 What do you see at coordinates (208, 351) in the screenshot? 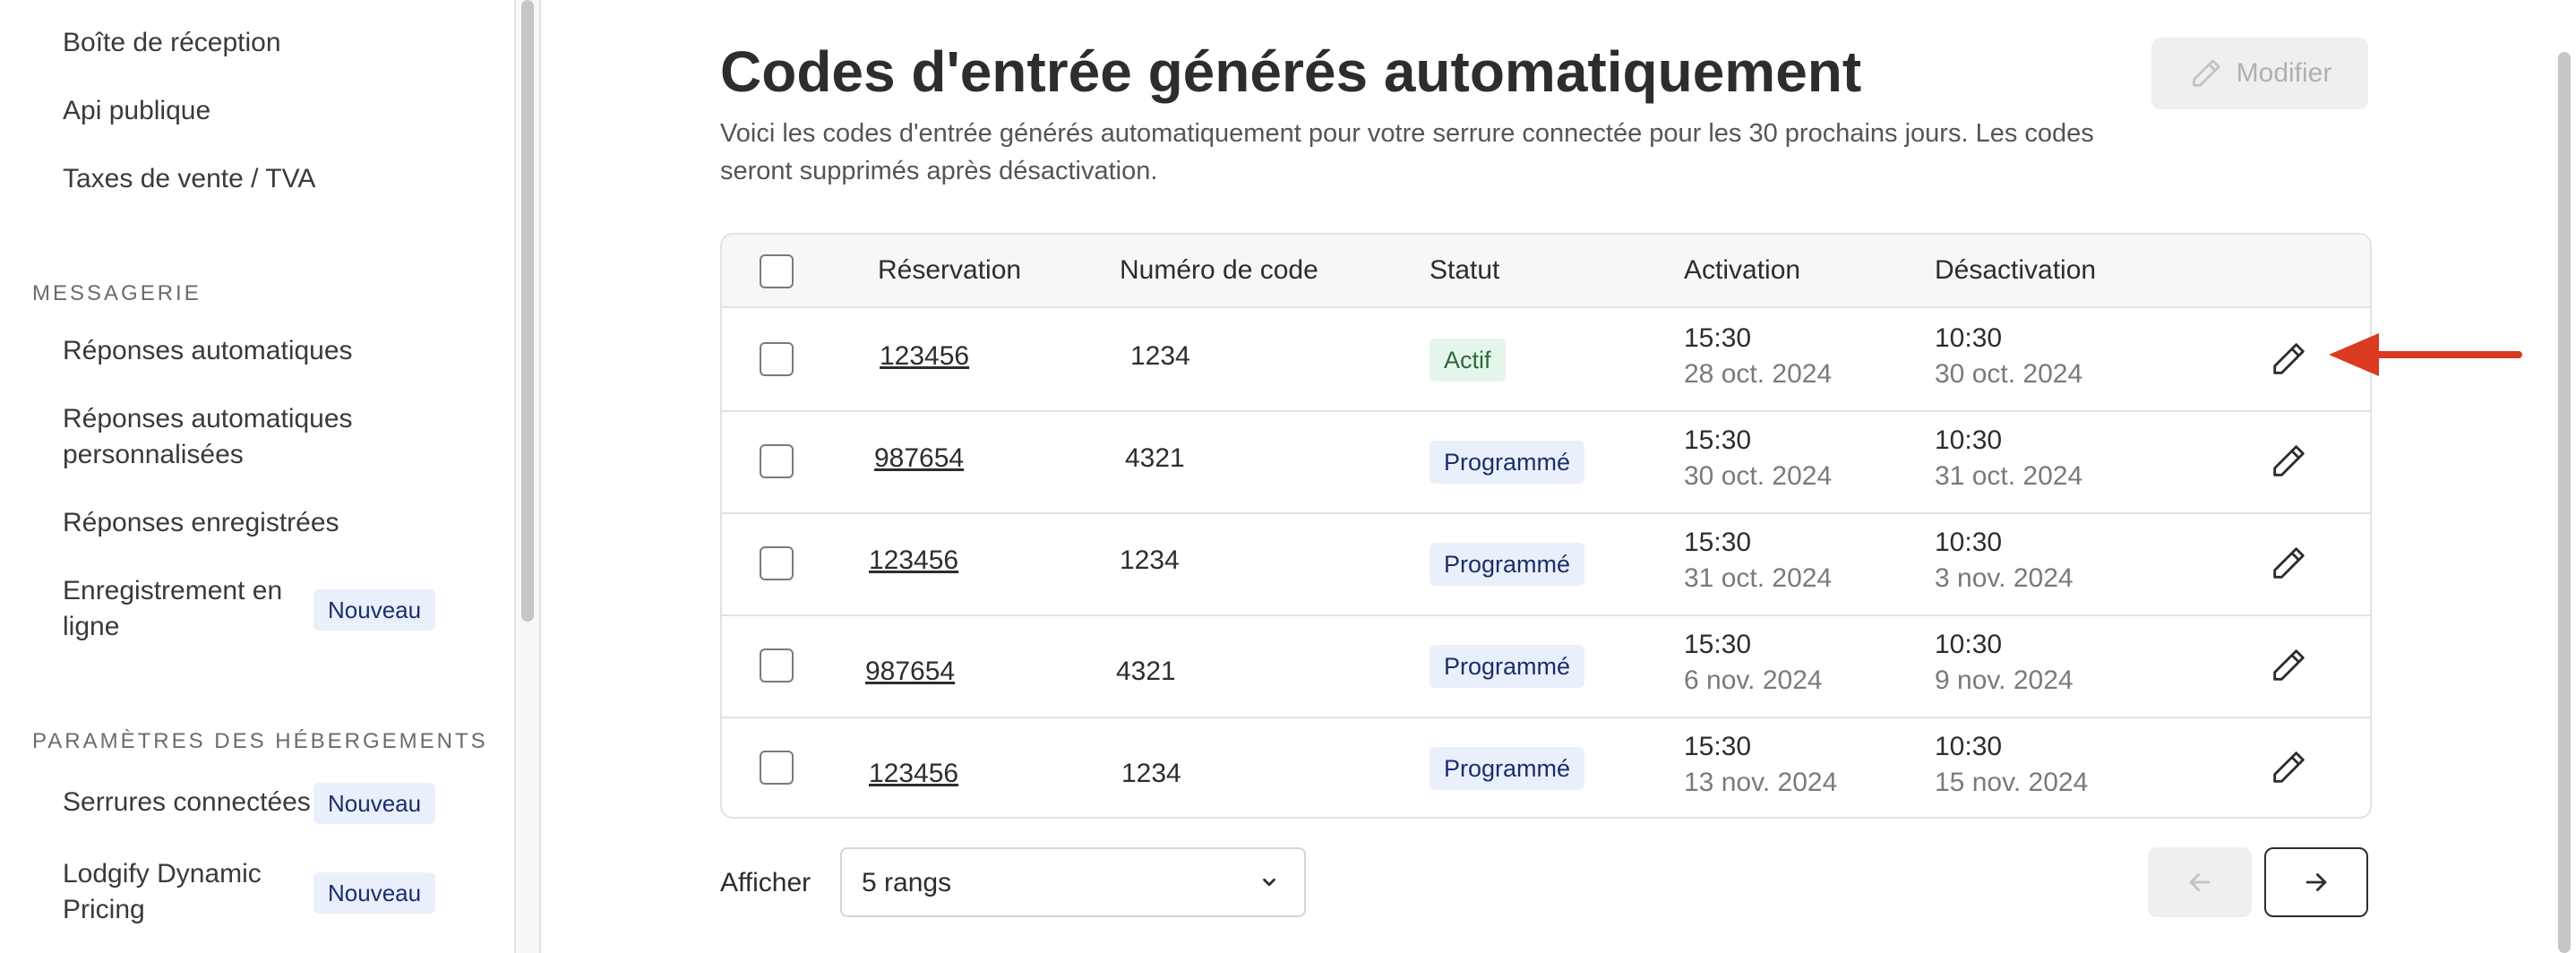
I see `sidebar-item-auto-replies: Réponses automatiques` at bounding box center [208, 351].